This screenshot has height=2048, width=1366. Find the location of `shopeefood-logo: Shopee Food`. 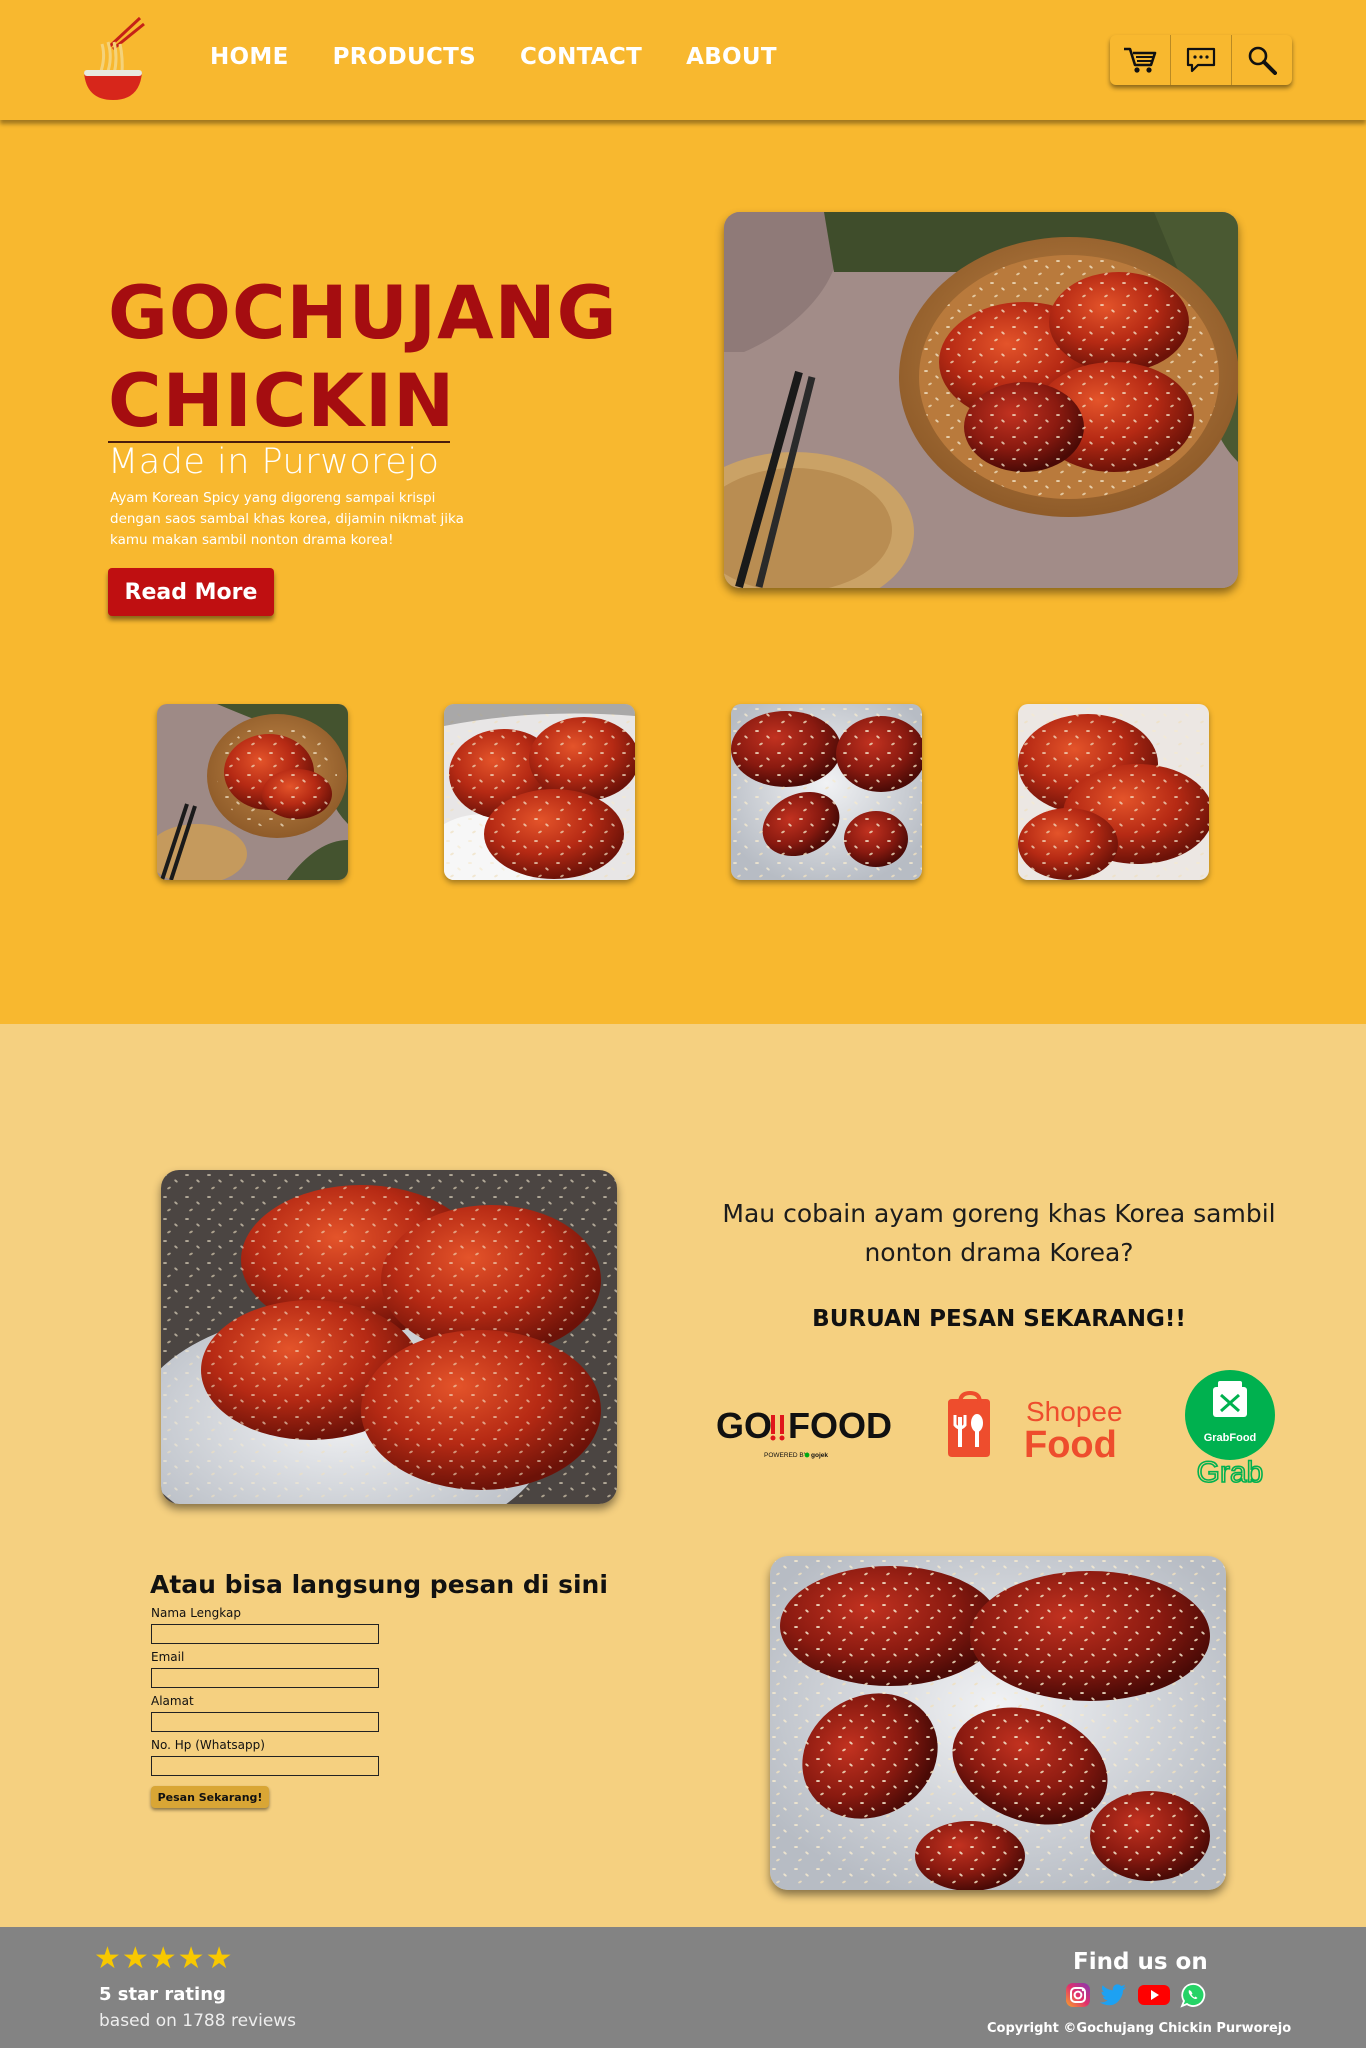

shopeefood-logo: Shopee Food is located at coordinates (1035, 1427).